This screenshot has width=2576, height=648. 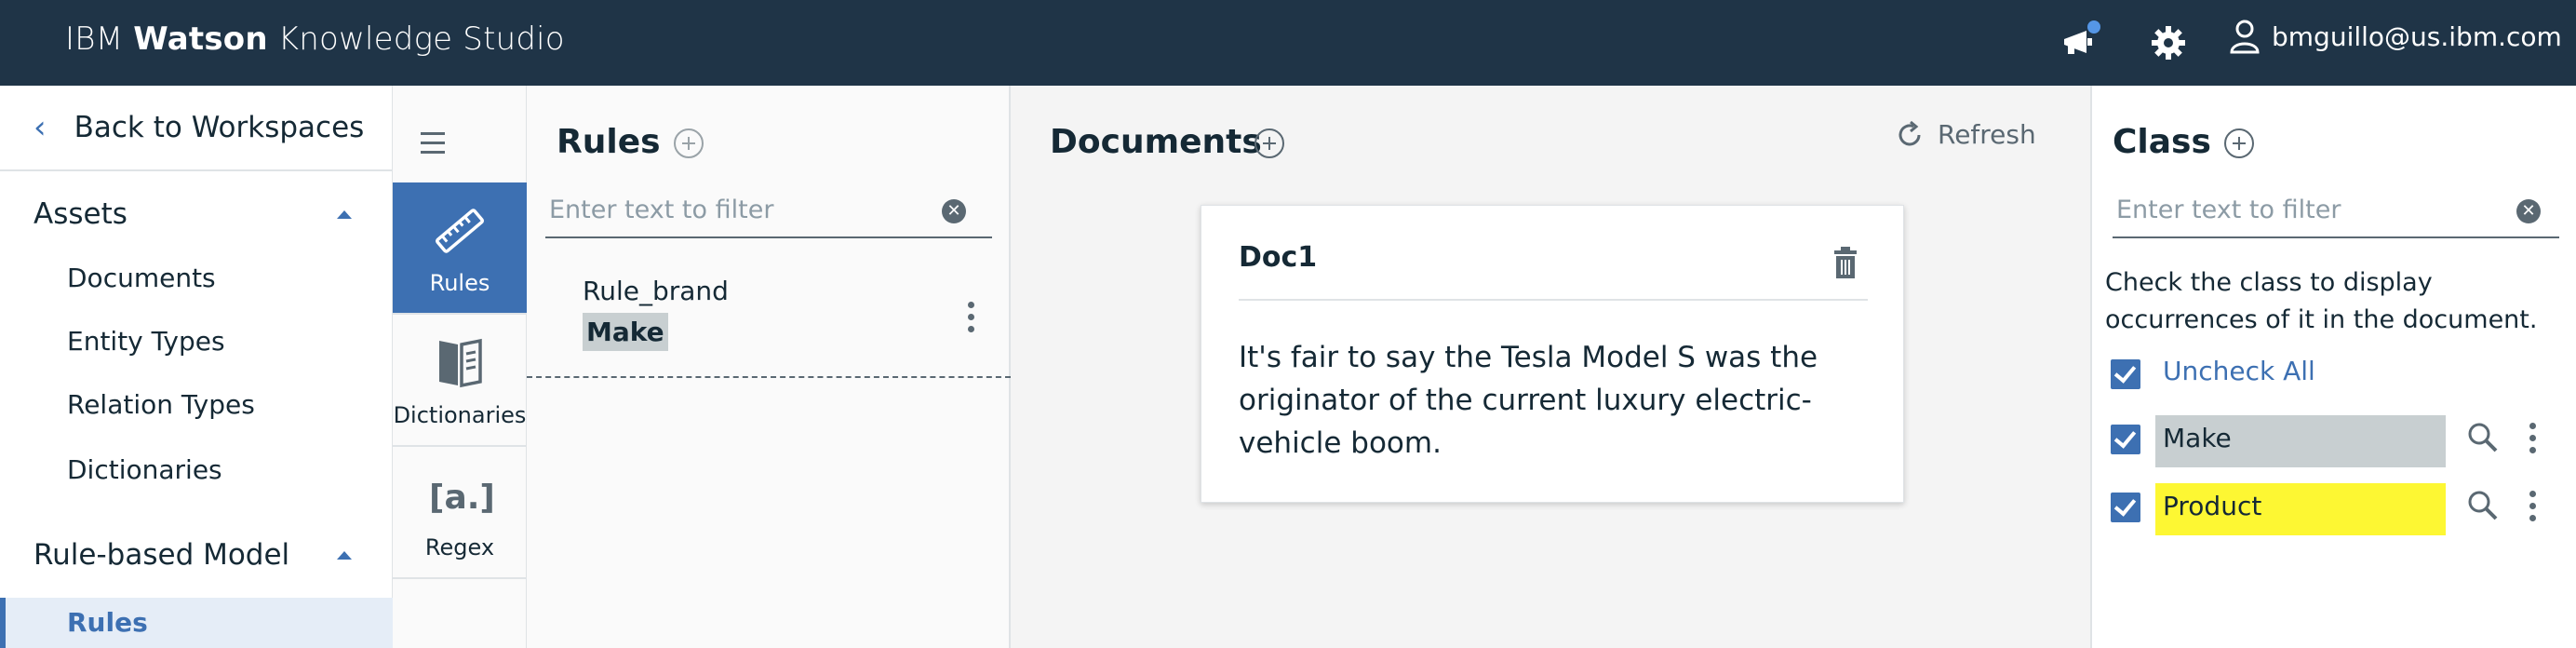 What do you see at coordinates (769, 320) in the screenshot?
I see `rule-list-item: Rule_brand Make` at bounding box center [769, 320].